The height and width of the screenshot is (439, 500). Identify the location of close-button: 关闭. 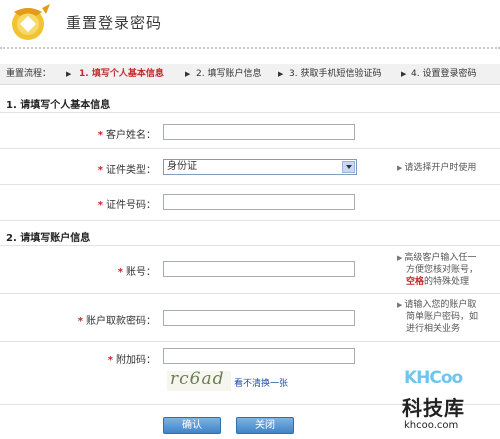
(265, 425).